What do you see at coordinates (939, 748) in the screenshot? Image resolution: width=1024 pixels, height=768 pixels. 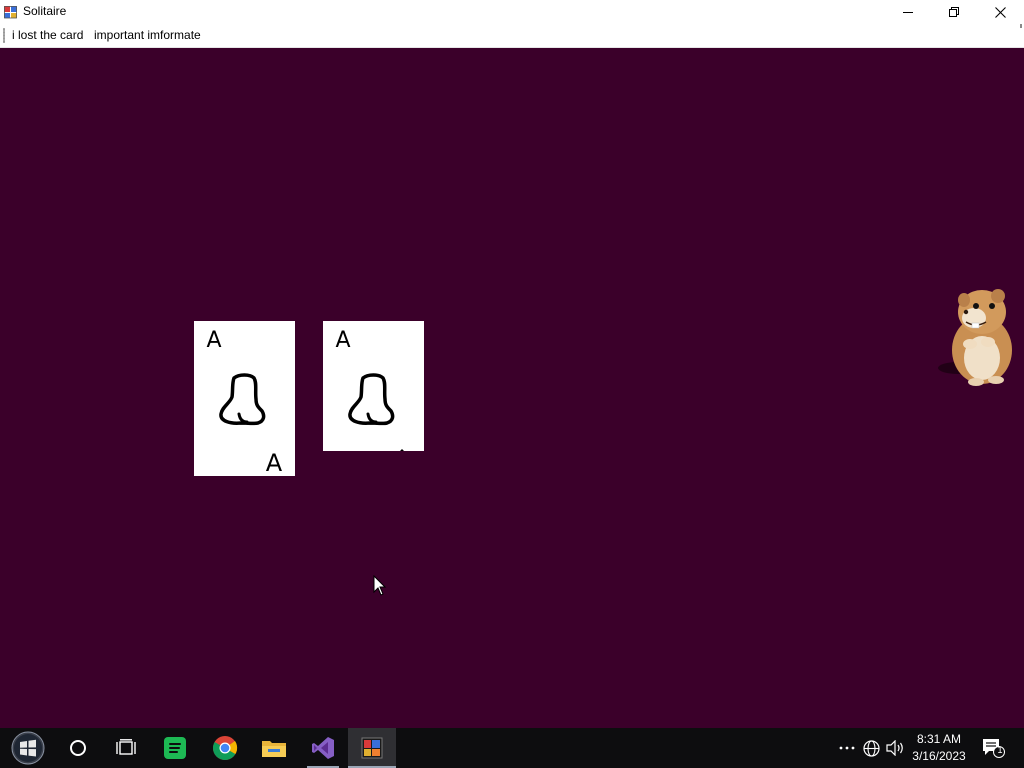 I see `taskbar-clock: 8:31 AM 3/16/2023` at bounding box center [939, 748].